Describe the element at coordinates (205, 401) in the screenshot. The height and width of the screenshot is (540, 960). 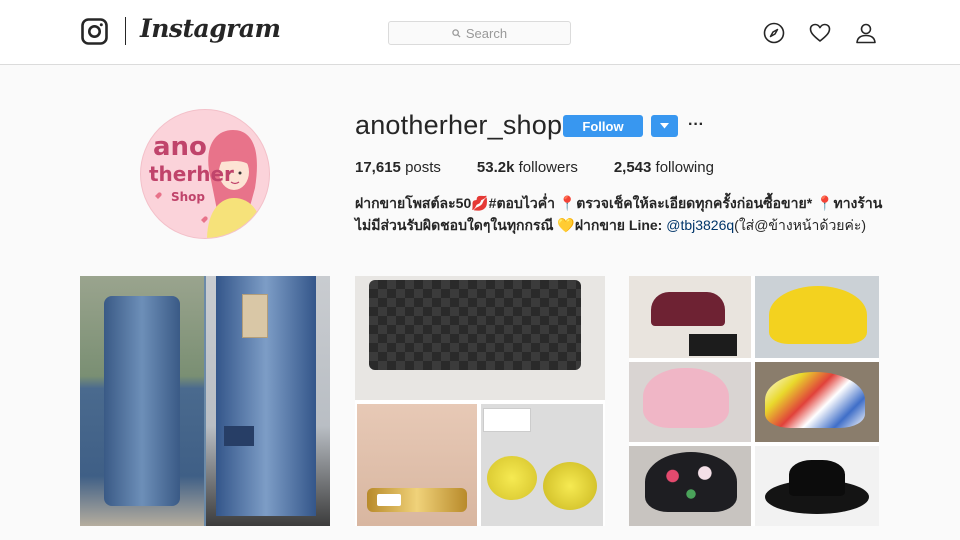
I see `post-thumbnail-jeans` at that location.